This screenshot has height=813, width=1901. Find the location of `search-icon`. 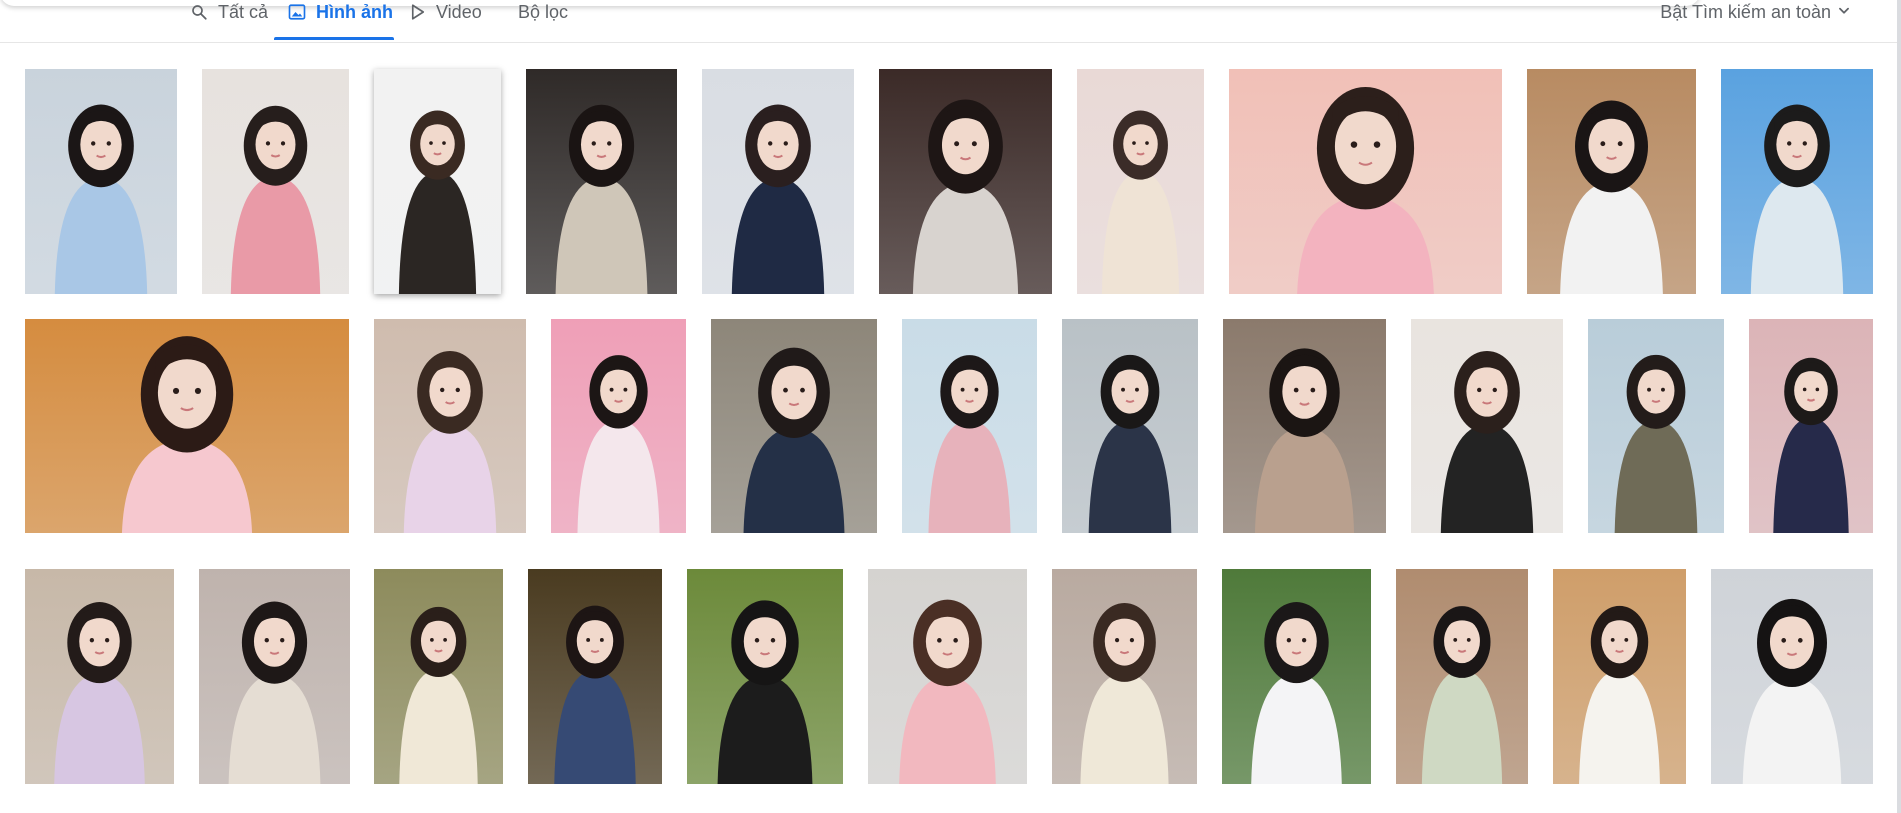

search-icon is located at coordinates (199, 12).